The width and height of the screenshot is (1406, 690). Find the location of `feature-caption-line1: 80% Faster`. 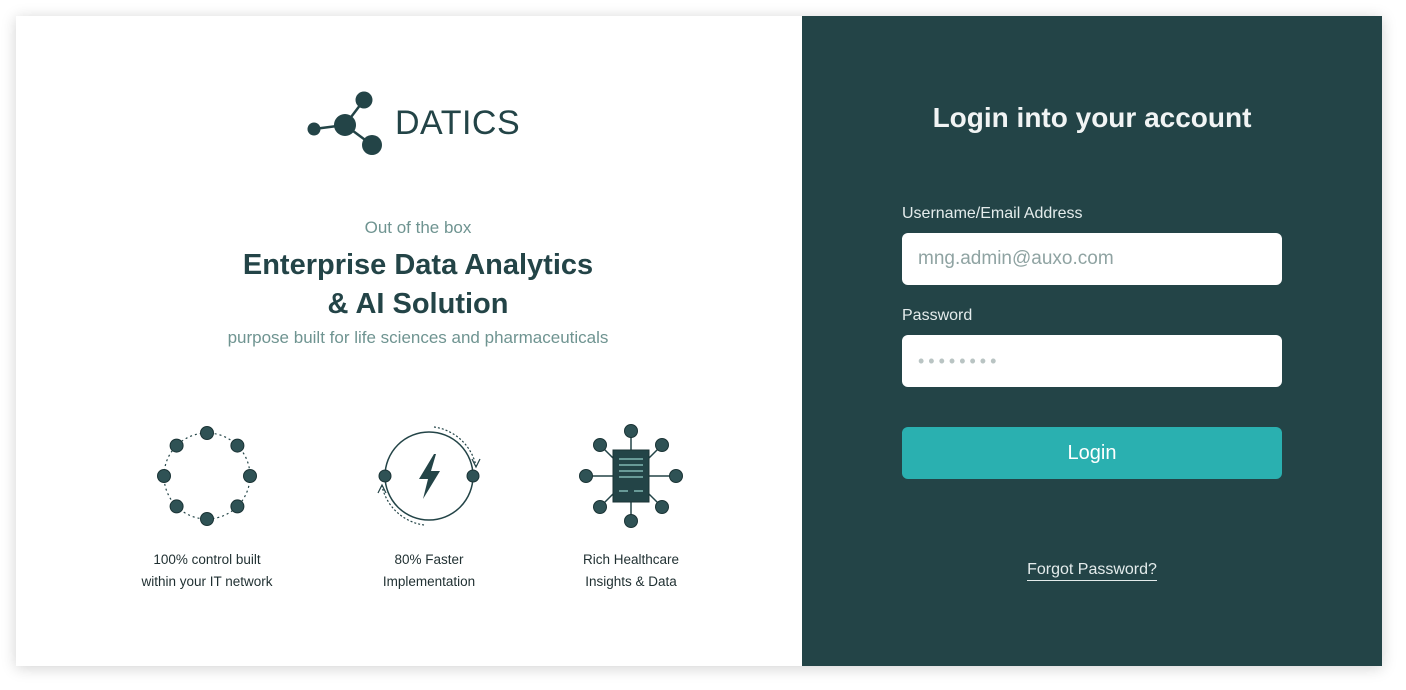

feature-caption-line1: 80% Faster is located at coordinates (429, 559).